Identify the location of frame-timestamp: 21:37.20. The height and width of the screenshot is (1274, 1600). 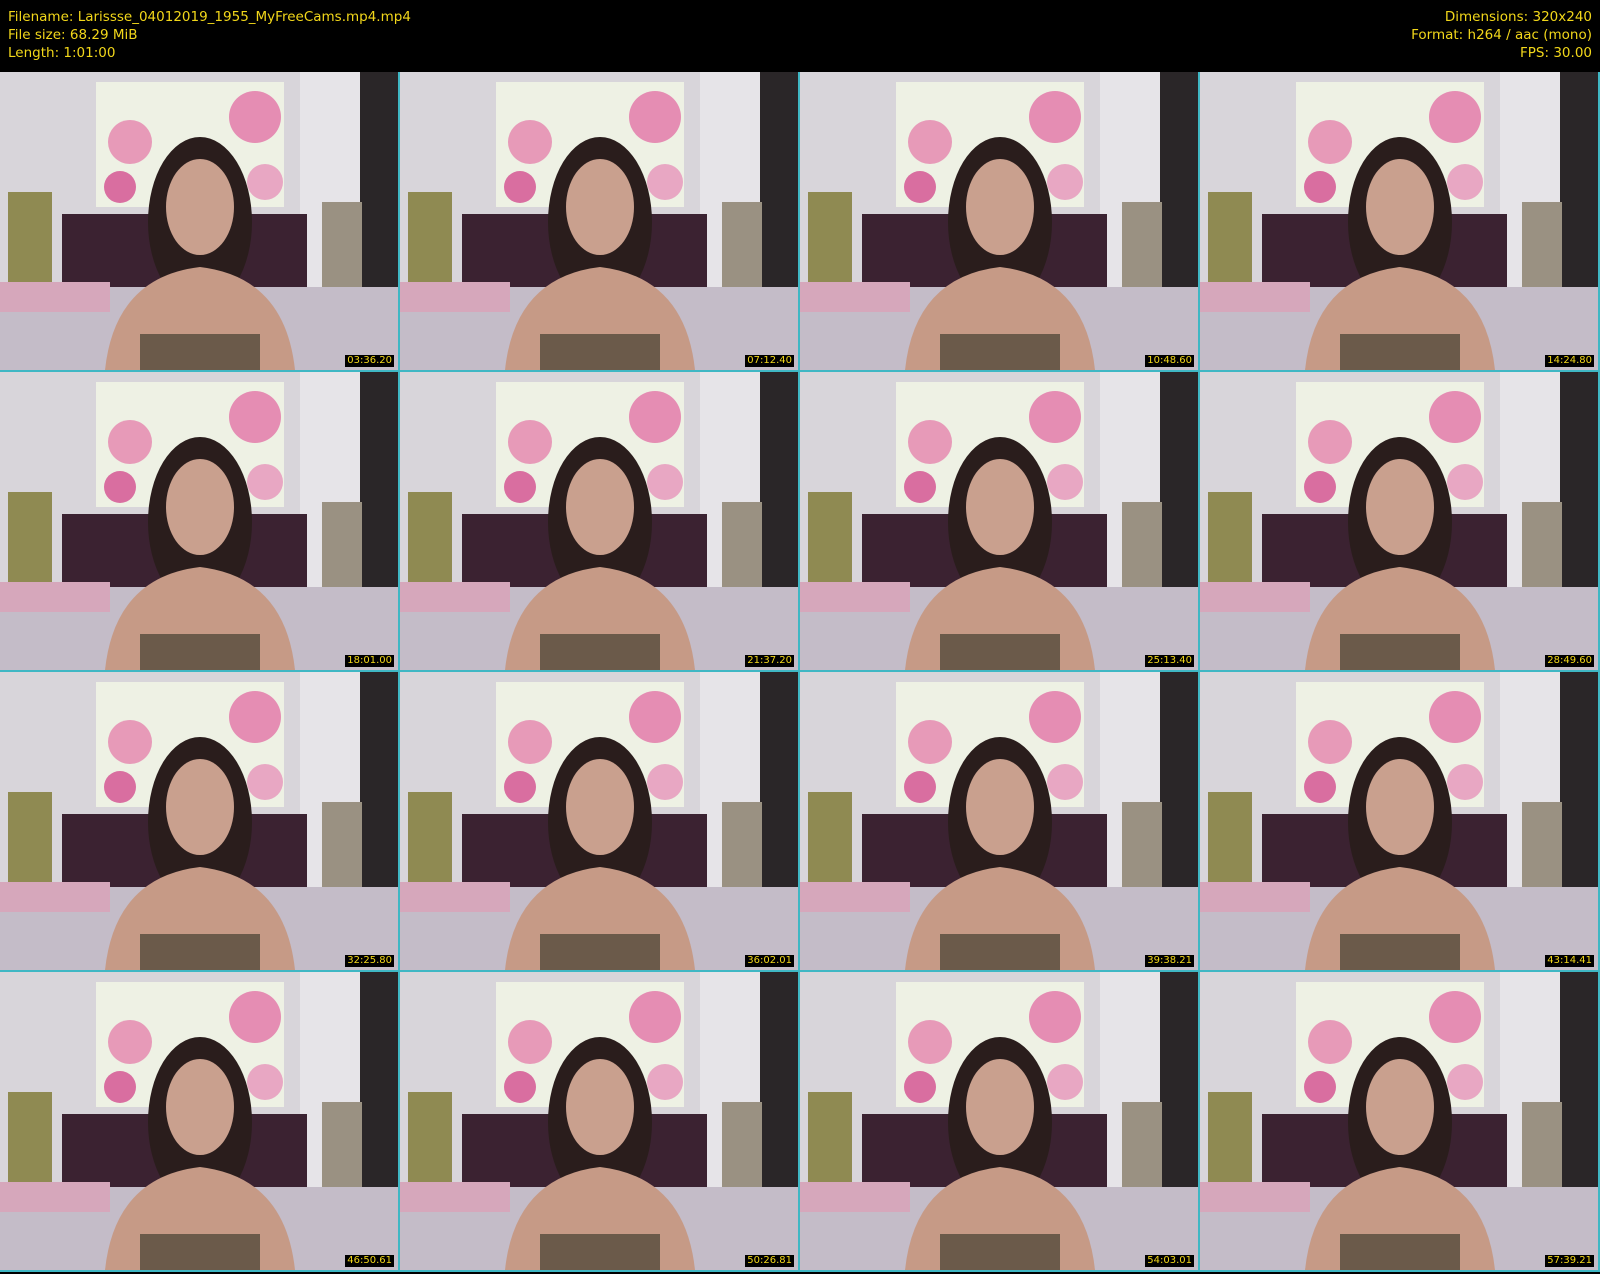
(769, 661).